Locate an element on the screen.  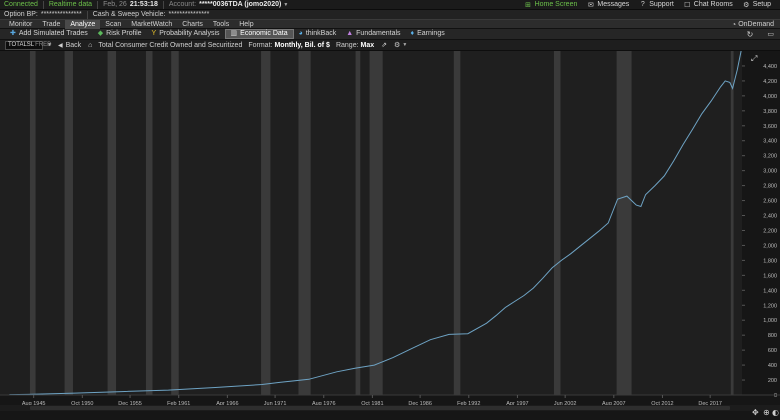
subtab-label: Fundamentals is located at coordinates (378, 33).